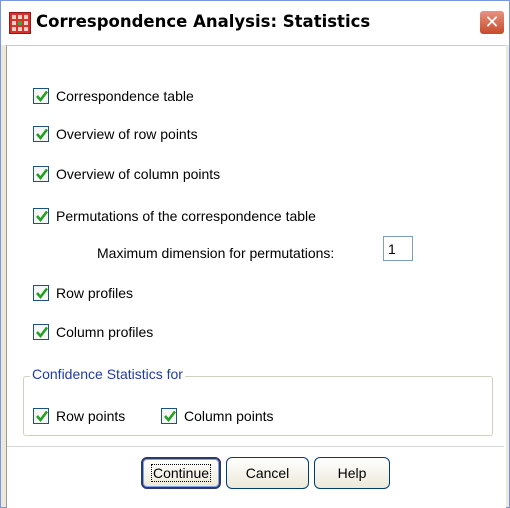 This screenshot has height=508, width=510. Describe the element at coordinates (352, 473) in the screenshot. I see `help-button: Help` at that location.